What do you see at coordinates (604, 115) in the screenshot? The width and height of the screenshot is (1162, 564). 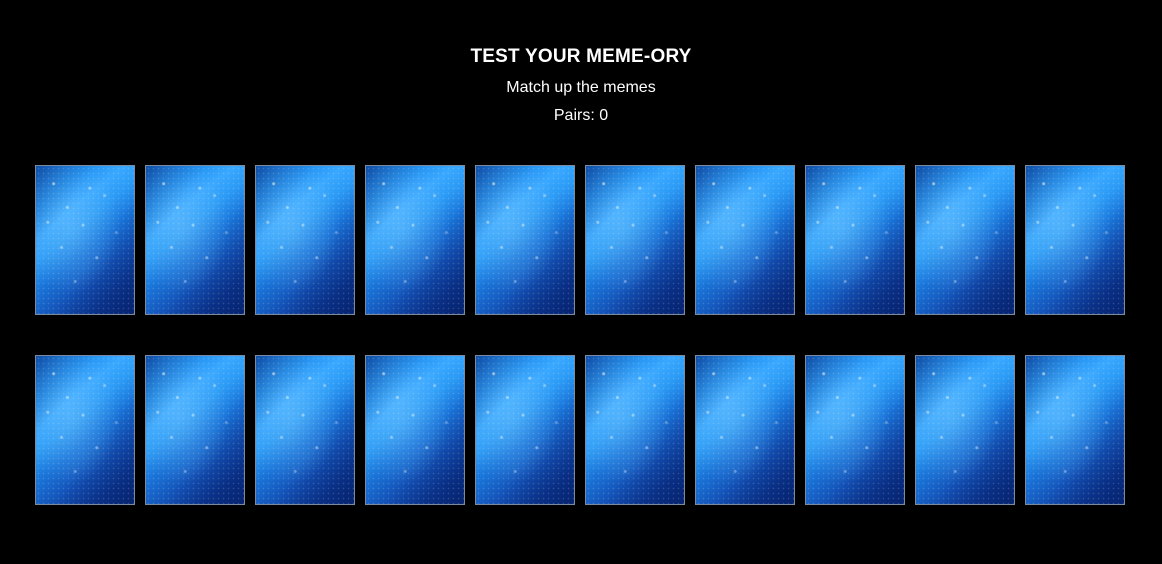 I see `pairs-count: 0` at bounding box center [604, 115].